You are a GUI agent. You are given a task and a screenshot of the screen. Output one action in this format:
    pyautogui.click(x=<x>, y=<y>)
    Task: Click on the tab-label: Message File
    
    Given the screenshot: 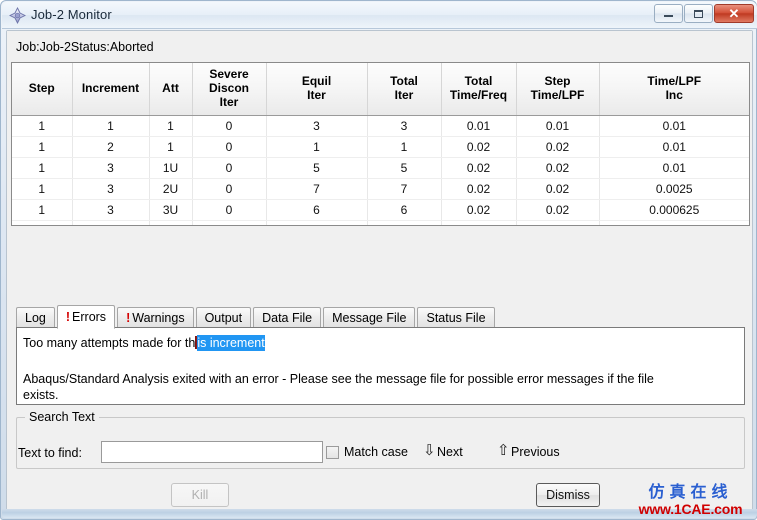 What is the action you would take?
    pyautogui.click(x=369, y=318)
    